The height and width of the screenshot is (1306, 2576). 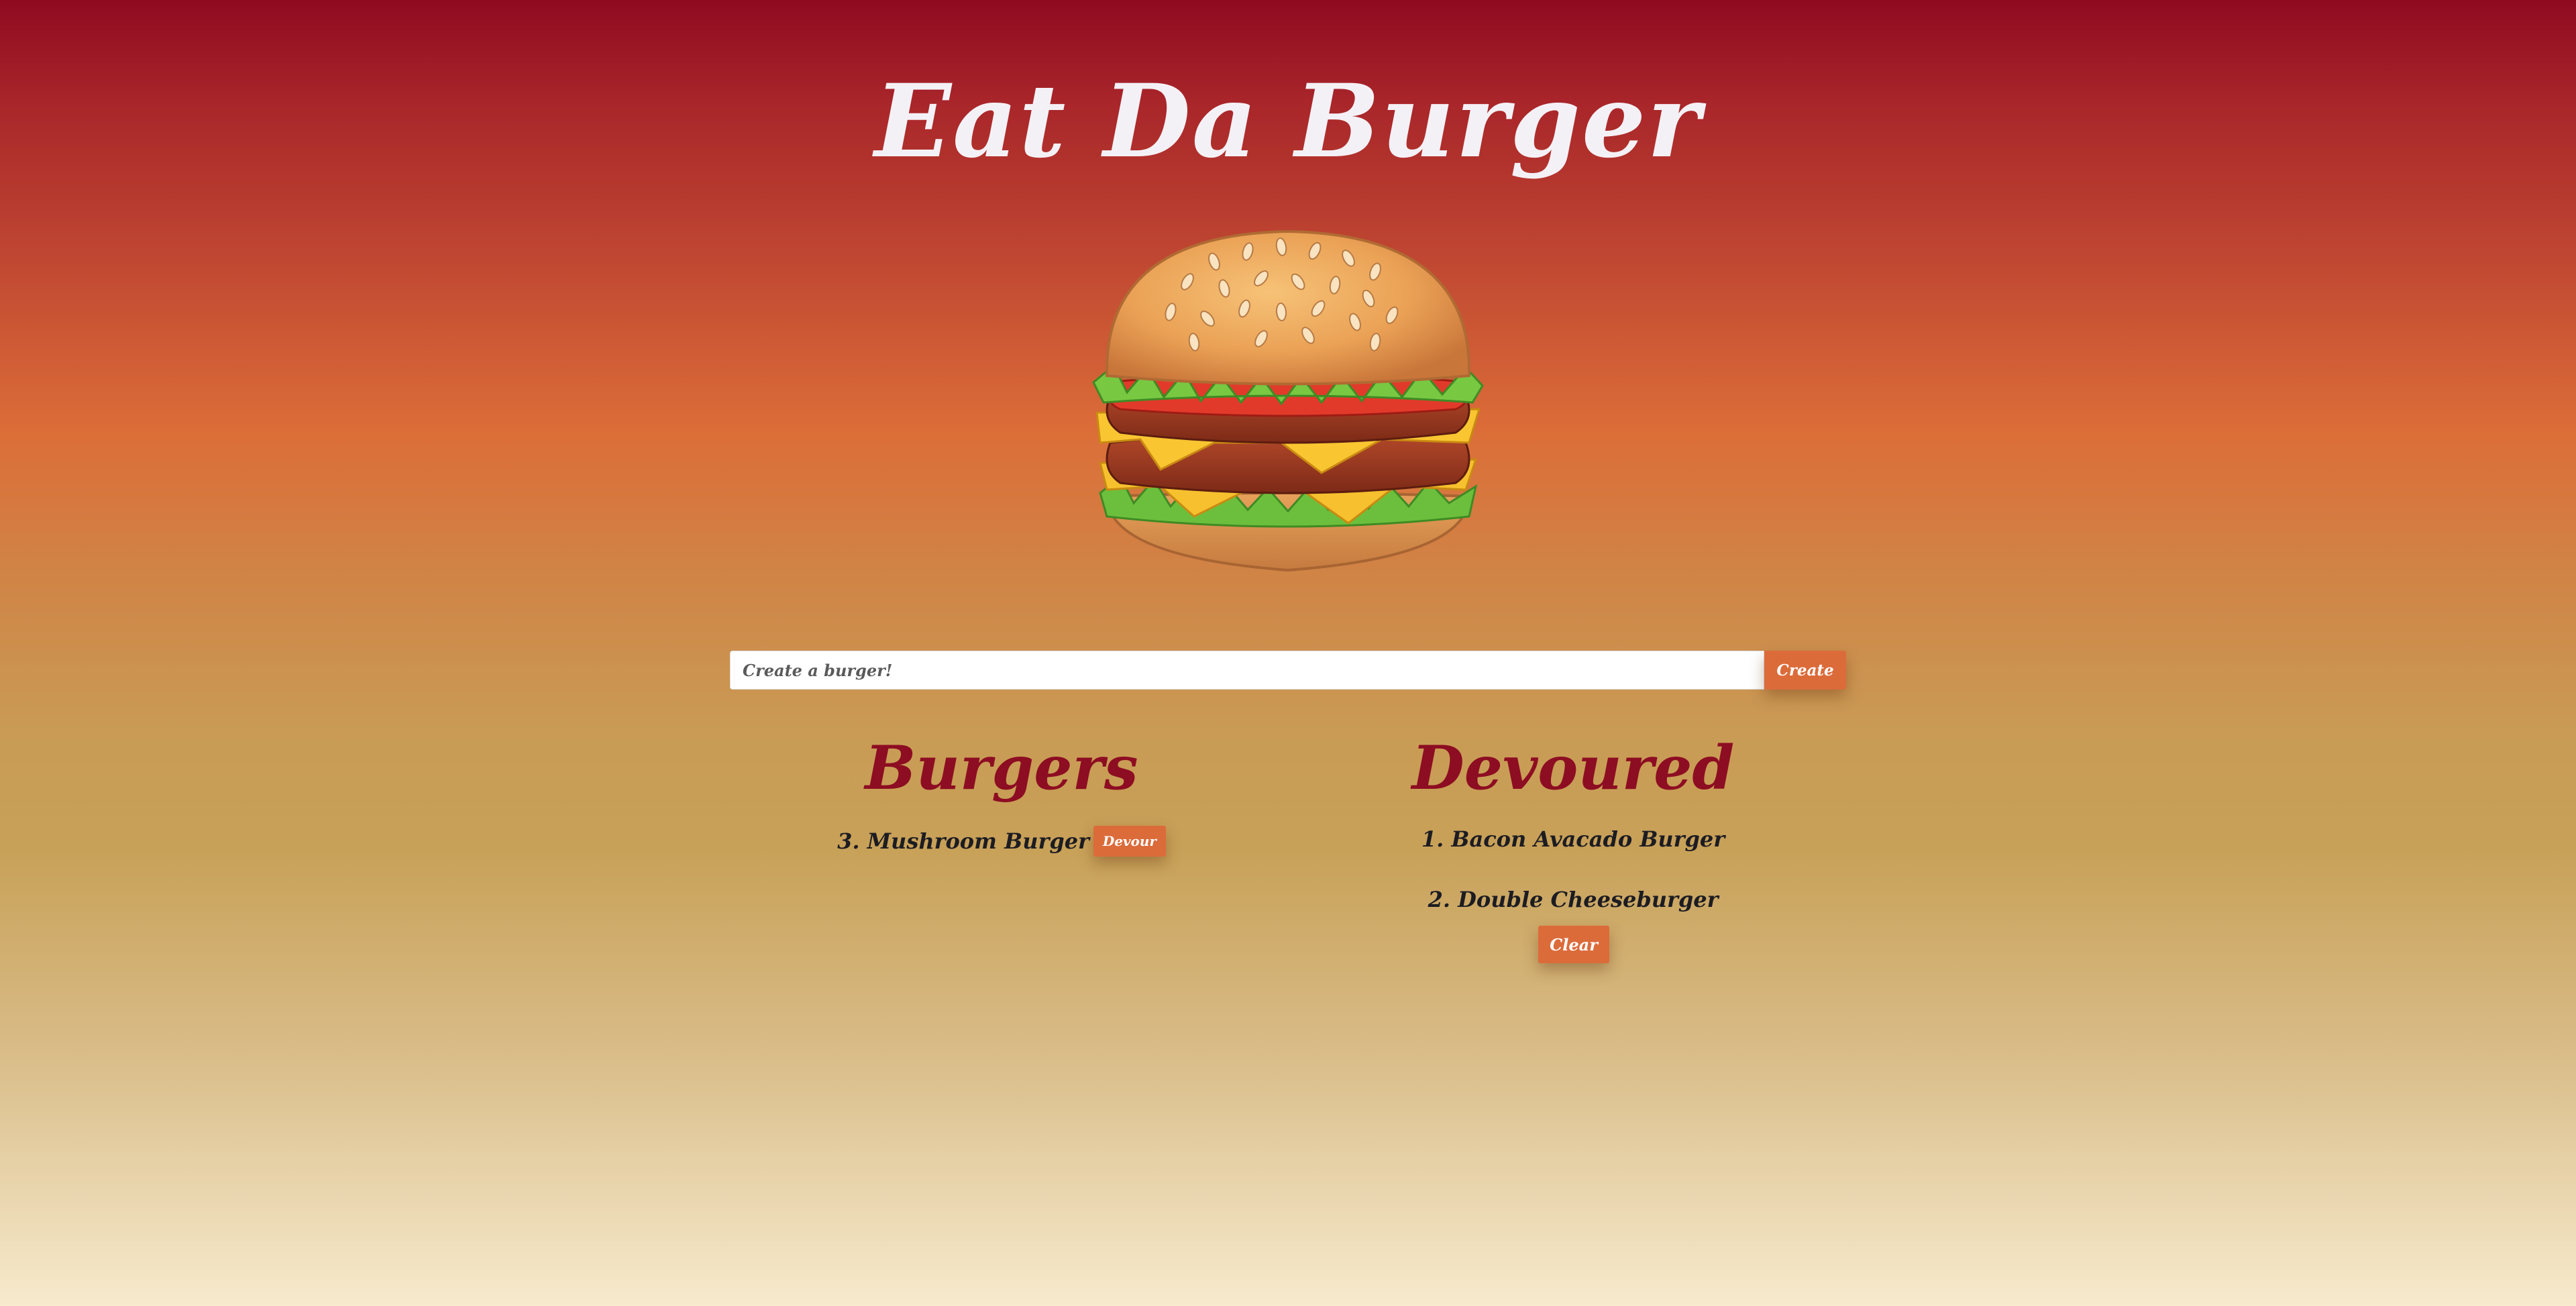 I want to click on list-item: 2. Double Cheeseburger, so click(x=1573, y=899).